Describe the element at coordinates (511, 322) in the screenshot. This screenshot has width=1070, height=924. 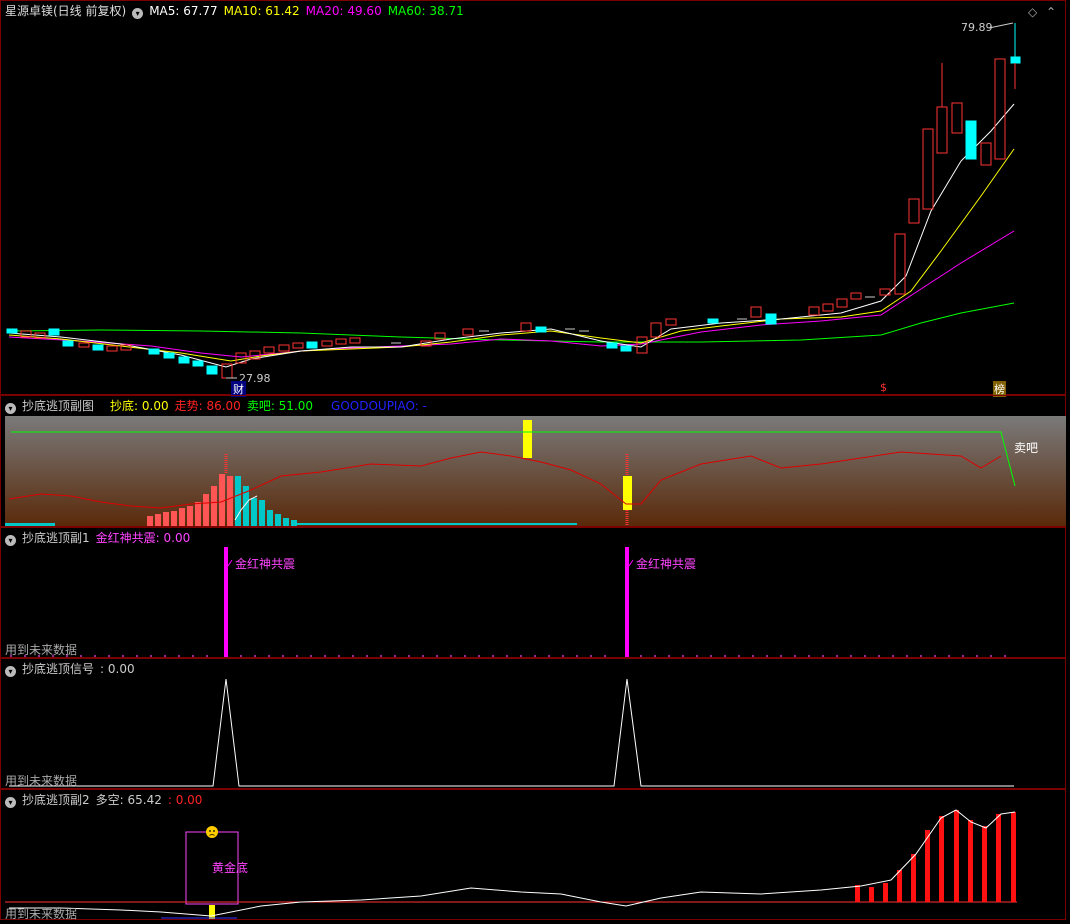
I see `ma60-line` at that location.